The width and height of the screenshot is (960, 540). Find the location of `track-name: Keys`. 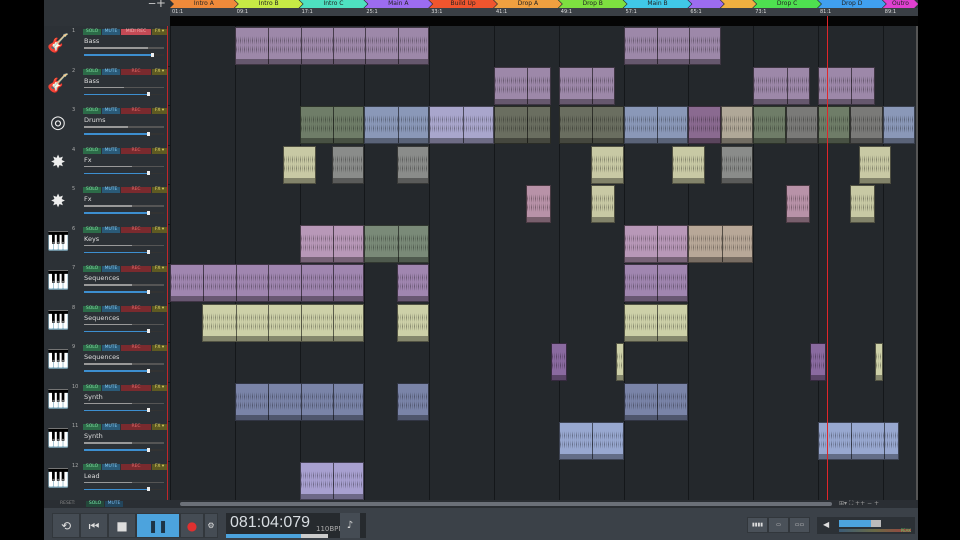

track-name: Keys is located at coordinates (91, 239).